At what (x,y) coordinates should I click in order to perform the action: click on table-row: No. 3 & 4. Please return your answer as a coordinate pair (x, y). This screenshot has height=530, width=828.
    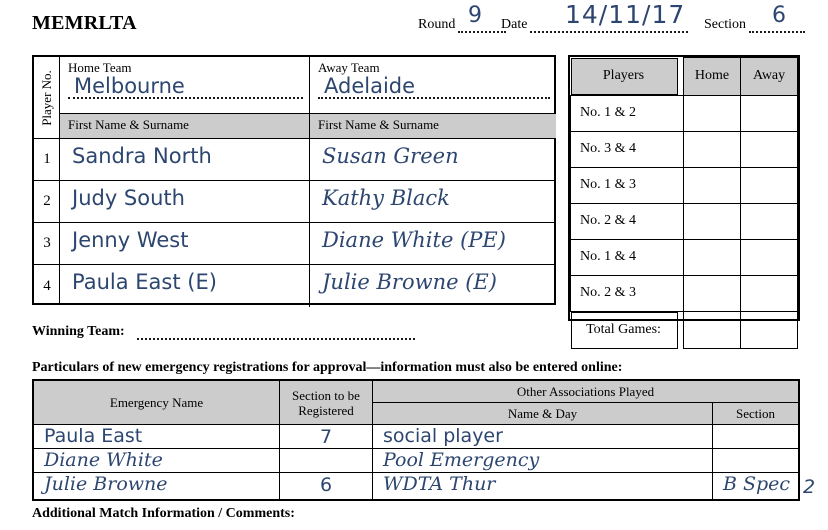
    Looking at the image, I should click on (684, 149).